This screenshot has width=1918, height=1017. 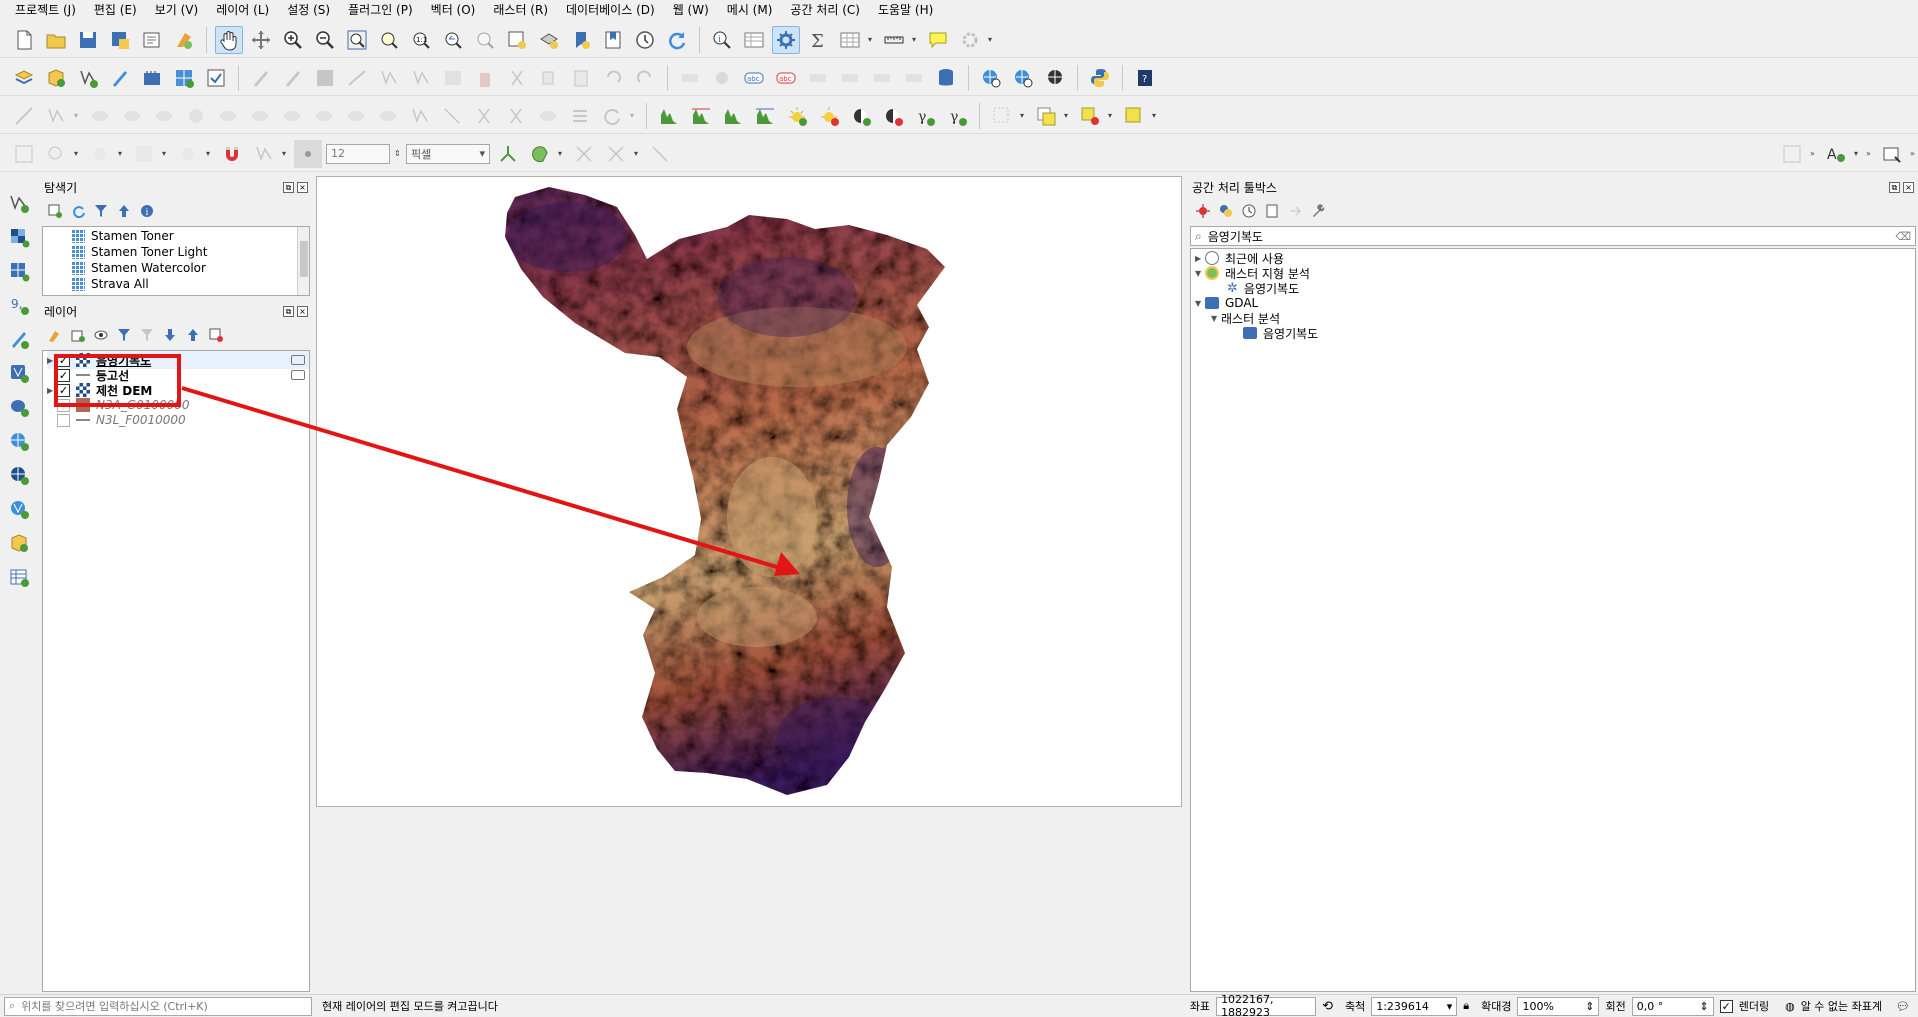 I want to click on menu-vector: 벡터 (O), so click(x=453, y=10).